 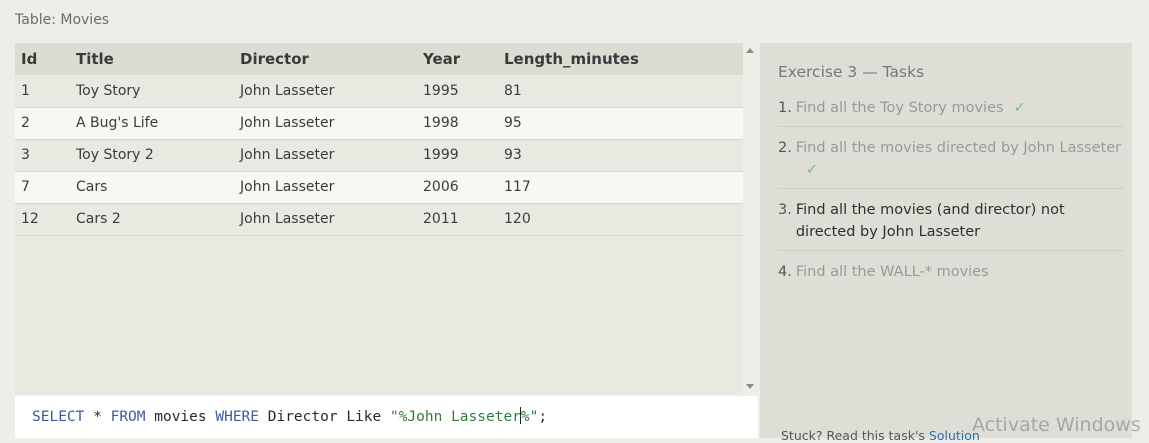 I want to click on cell-year: 1999, so click(x=441, y=155).